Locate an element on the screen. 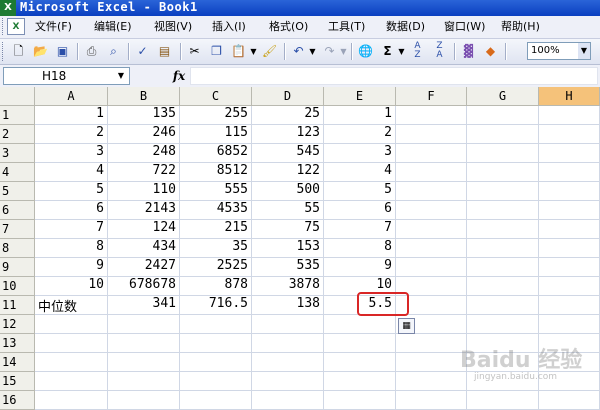 The image size is (600, 410). cell-f9 is located at coordinates (431, 267).